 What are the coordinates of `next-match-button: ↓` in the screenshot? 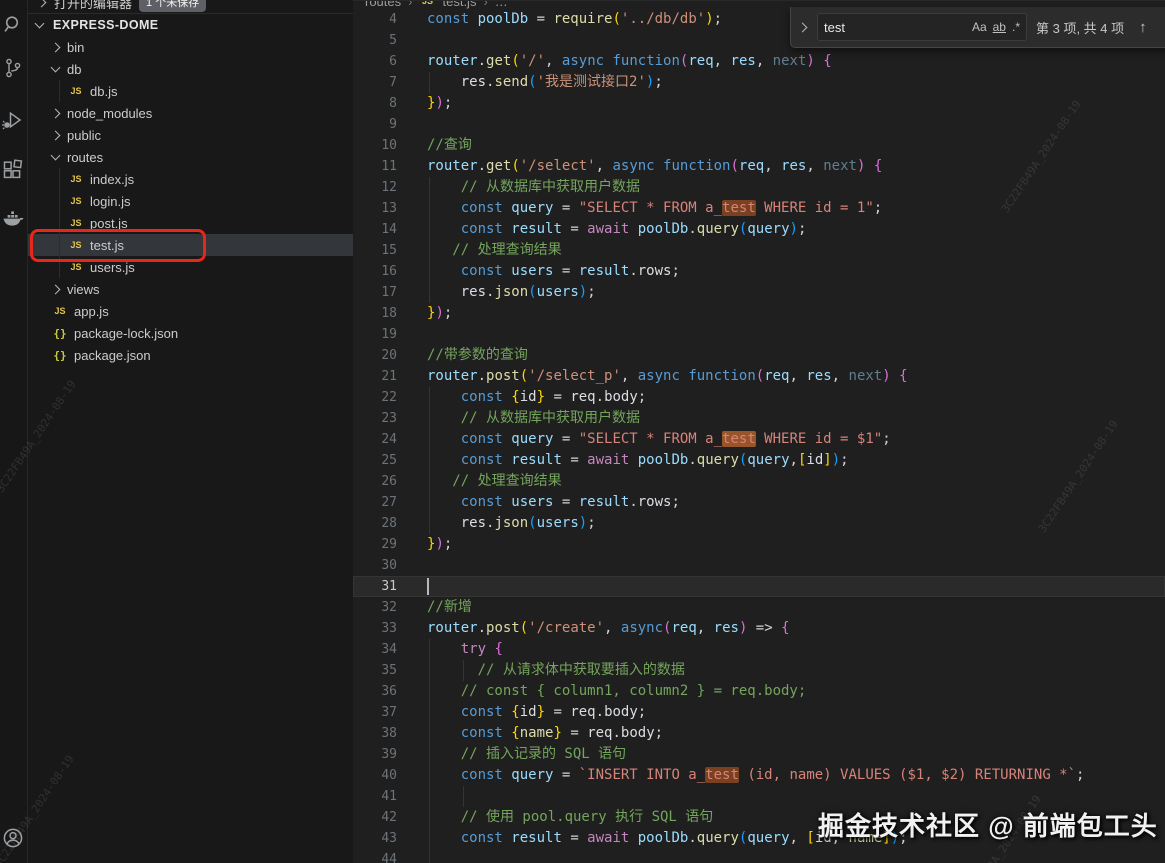 It's located at (1163, 27).